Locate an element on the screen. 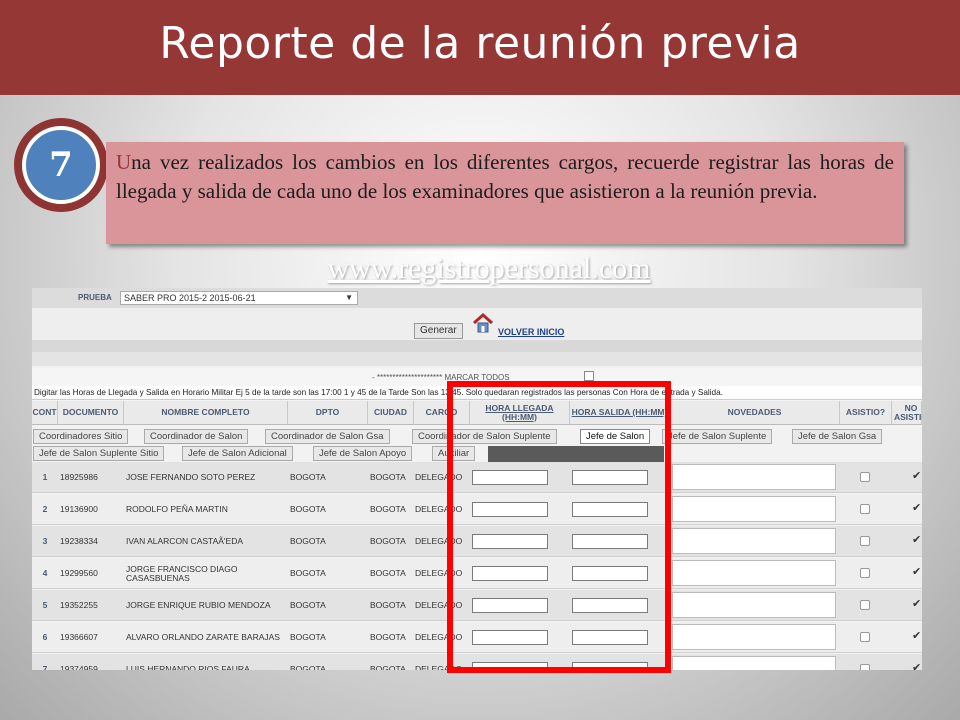  tab-jefe-salon-suplente: Jefe de Salon Suplente is located at coordinates (717, 436).